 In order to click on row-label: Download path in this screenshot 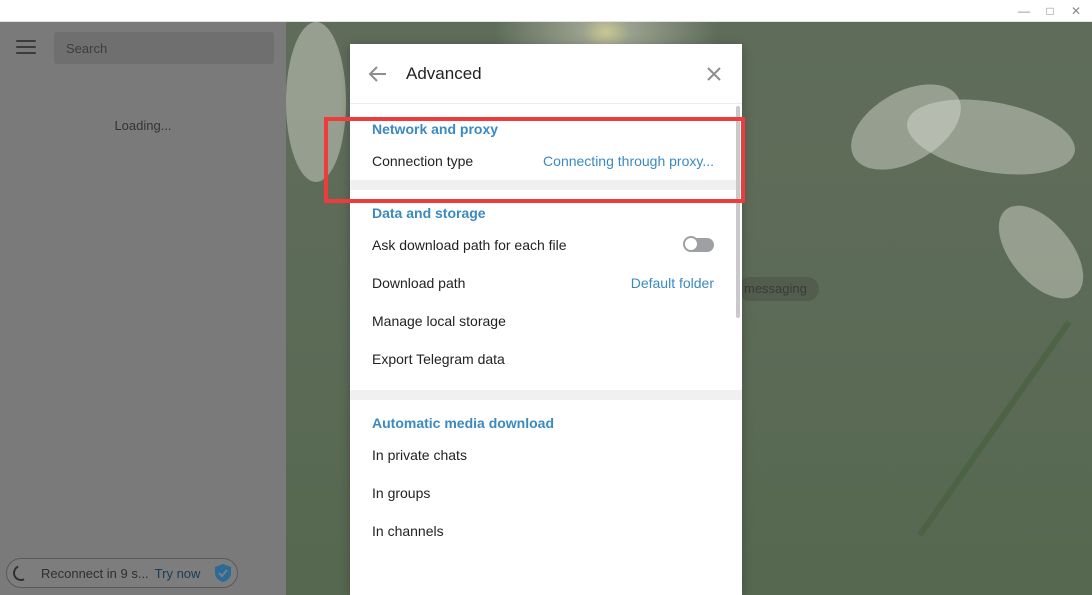, I will do `click(419, 283)`.